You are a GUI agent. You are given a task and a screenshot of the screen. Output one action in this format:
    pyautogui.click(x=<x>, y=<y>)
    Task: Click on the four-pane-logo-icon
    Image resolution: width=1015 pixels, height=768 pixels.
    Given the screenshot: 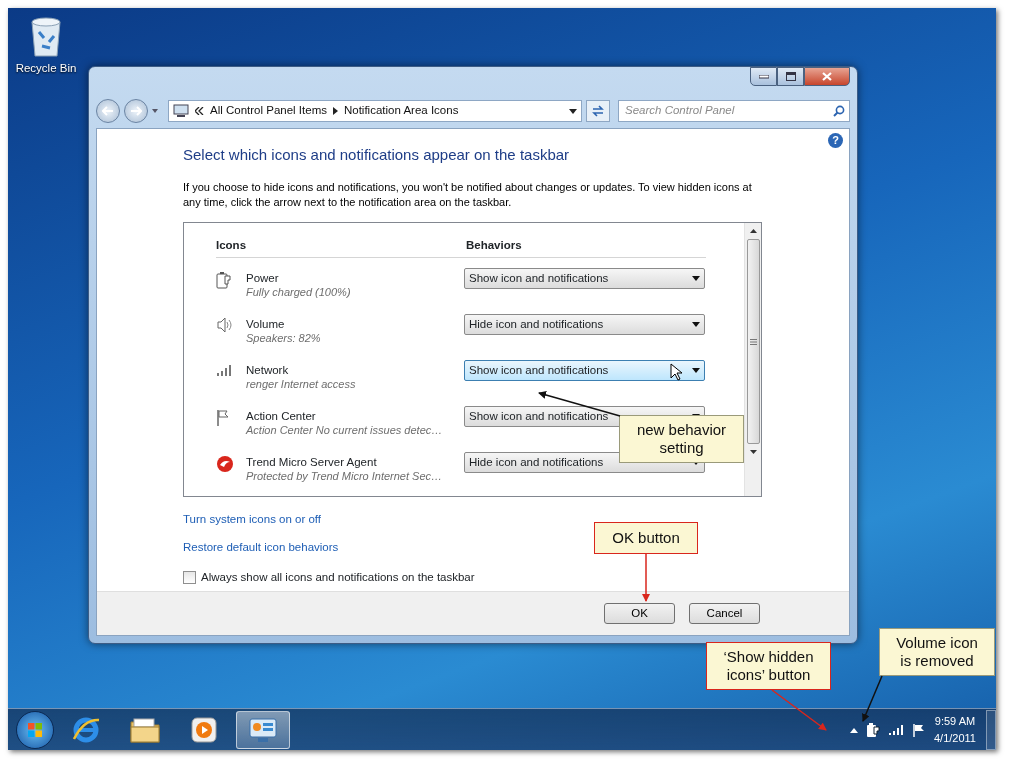 What is the action you would take?
    pyautogui.click(x=35, y=729)
    